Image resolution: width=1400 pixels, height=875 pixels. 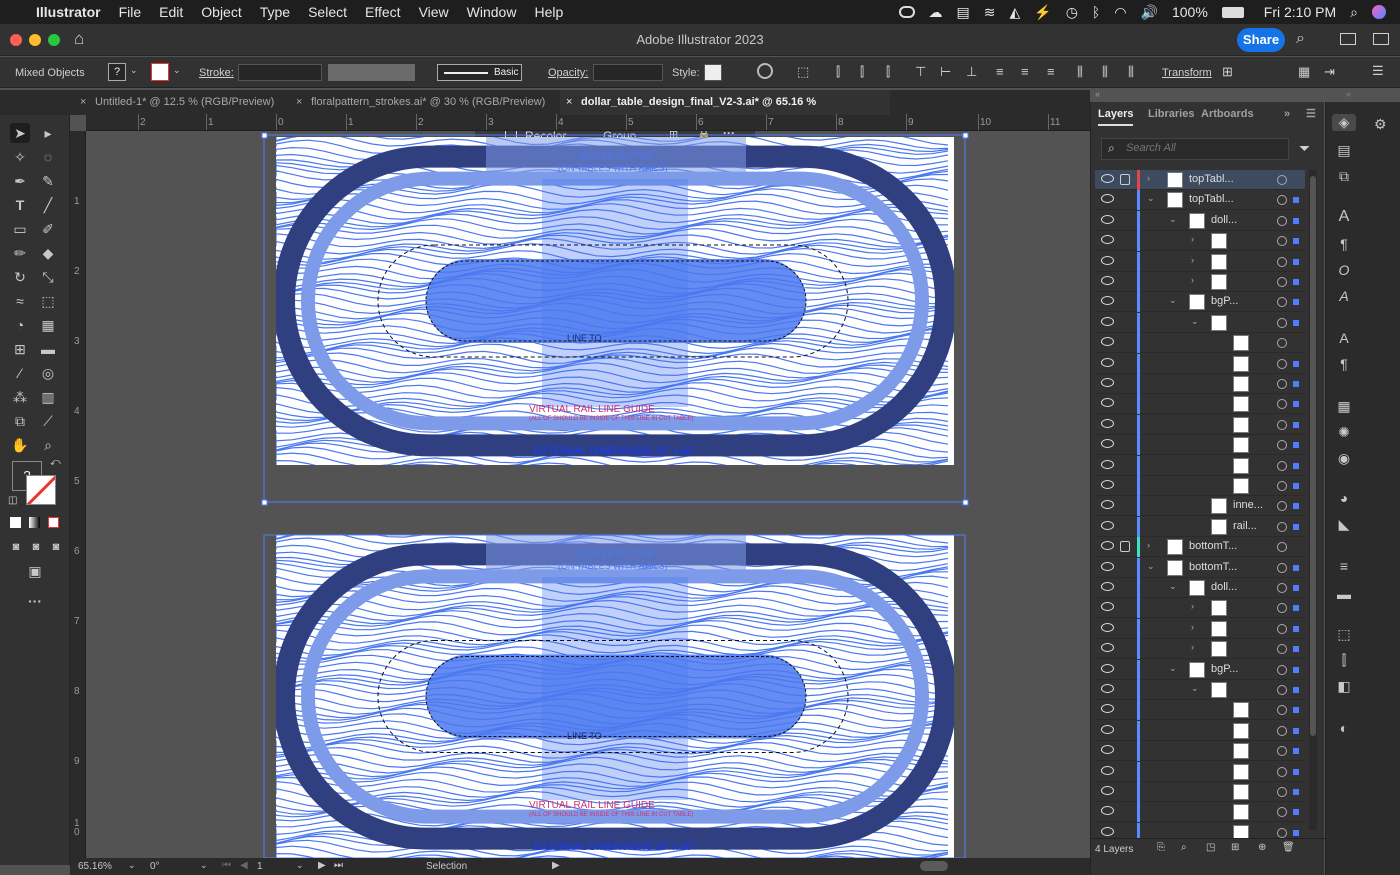 I want to click on blend-tool-icon: ◎, so click(x=48, y=373).